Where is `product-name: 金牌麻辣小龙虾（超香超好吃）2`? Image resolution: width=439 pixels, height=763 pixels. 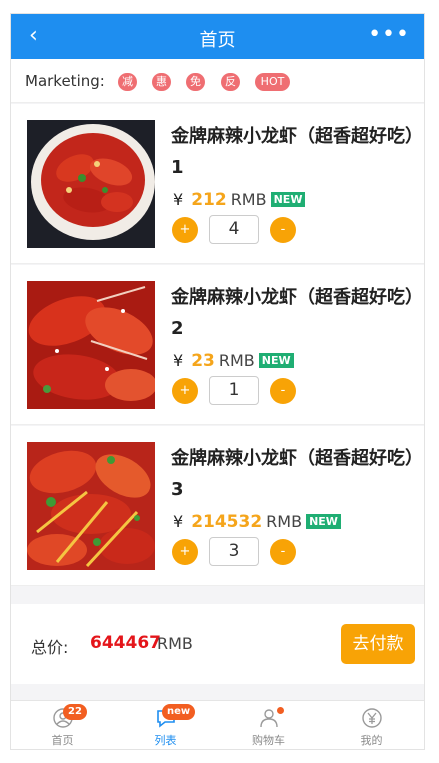 product-name: 金牌麻辣小龙虾（超香超好吃）2 is located at coordinates (293, 313).